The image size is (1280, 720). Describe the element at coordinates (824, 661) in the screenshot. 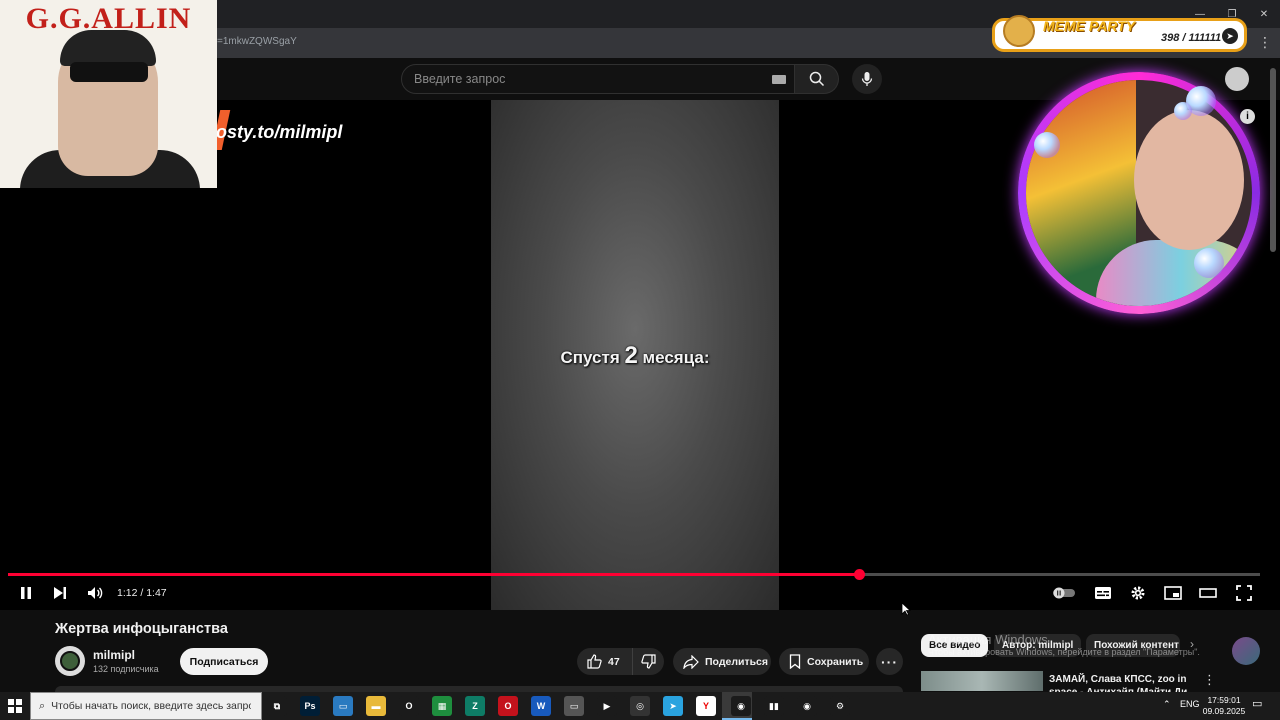

I see `save-button: Сохранить` at that location.